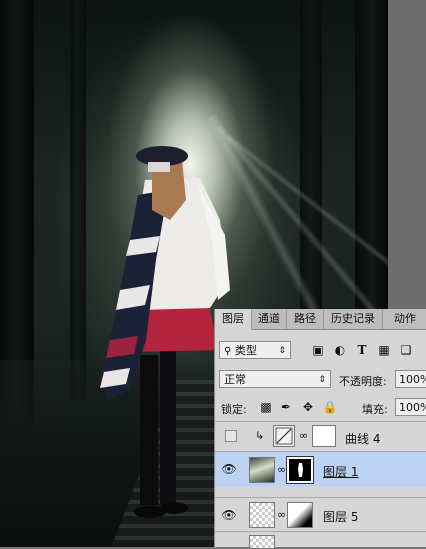 Image resolution: width=426 pixels, height=549 pixels. Describe the element at coordinates (384, 350) in the screenshot. I see `shape-filter-icon: ▦` at that location.